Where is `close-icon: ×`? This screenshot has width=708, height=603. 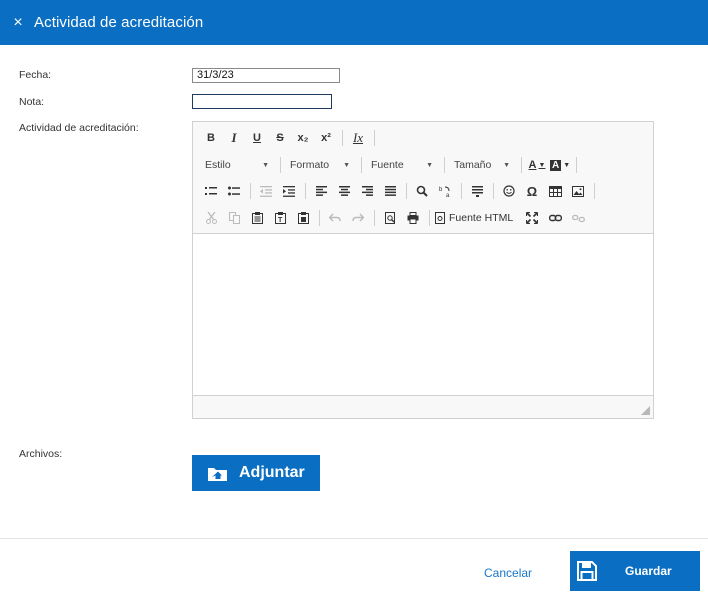 close-icon: × is located at coordinates (17, 23).